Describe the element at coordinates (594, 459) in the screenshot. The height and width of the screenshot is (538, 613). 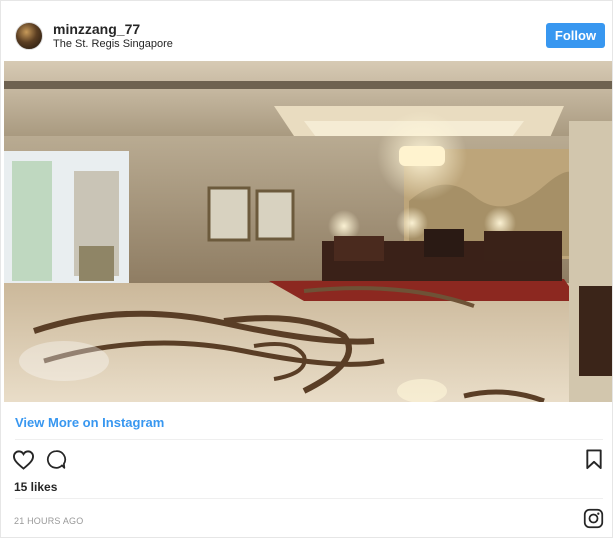
I see `bookmark-icon` at that location.